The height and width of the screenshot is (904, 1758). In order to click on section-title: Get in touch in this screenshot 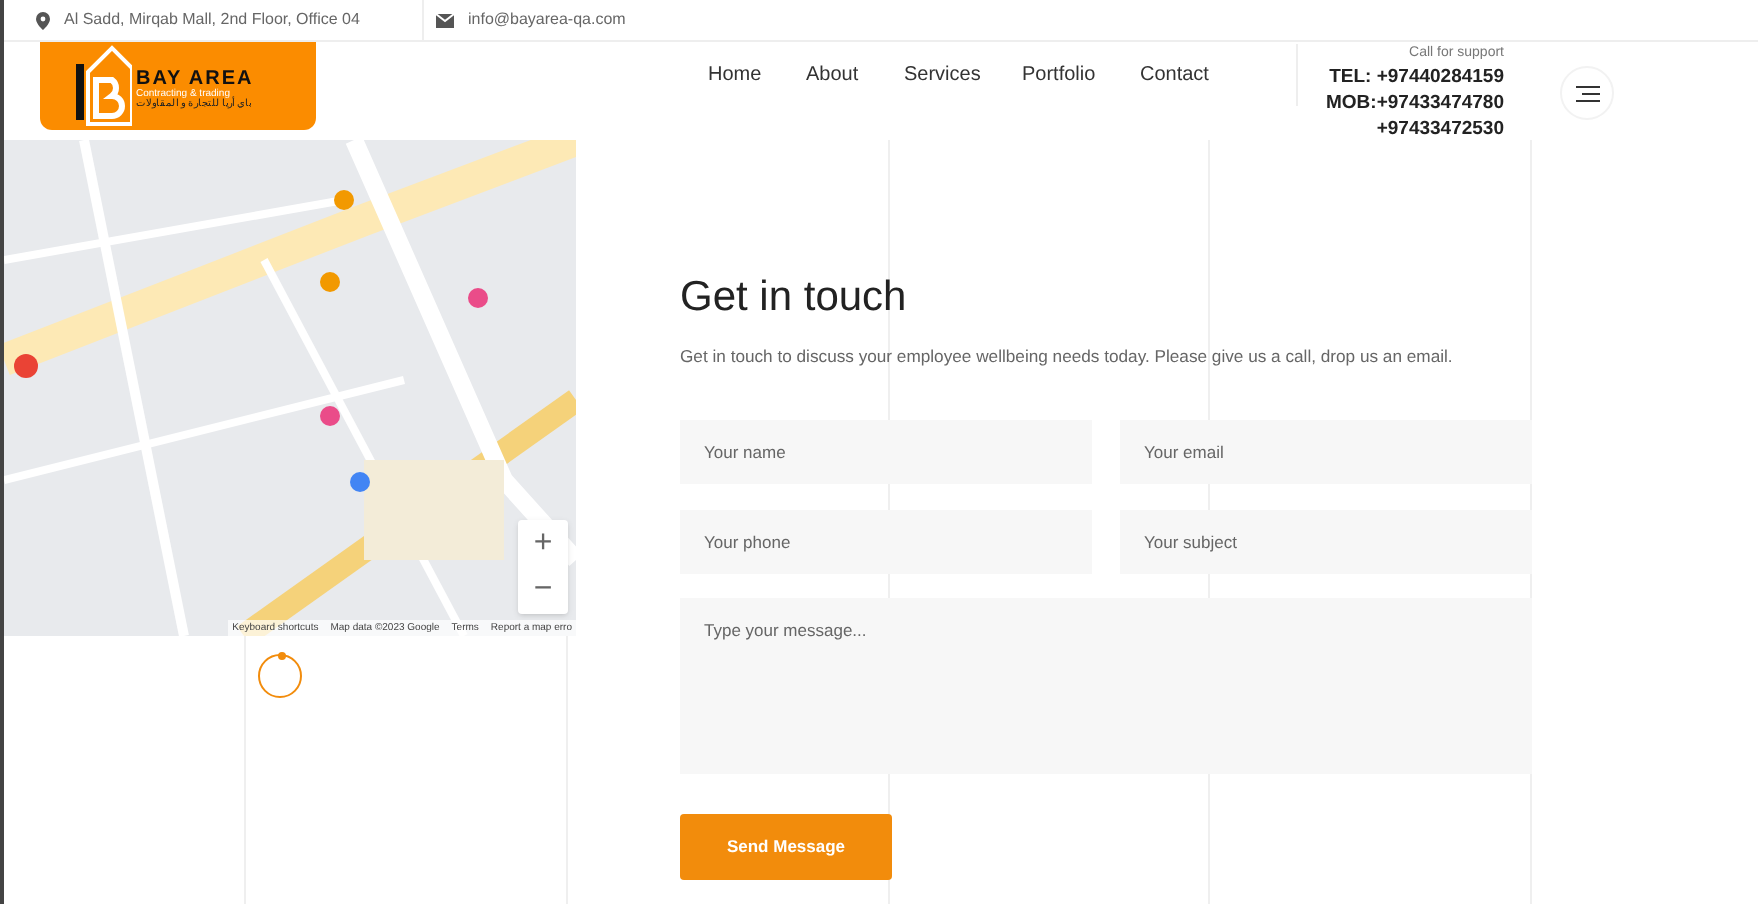, I will do `click(794, 298)`.